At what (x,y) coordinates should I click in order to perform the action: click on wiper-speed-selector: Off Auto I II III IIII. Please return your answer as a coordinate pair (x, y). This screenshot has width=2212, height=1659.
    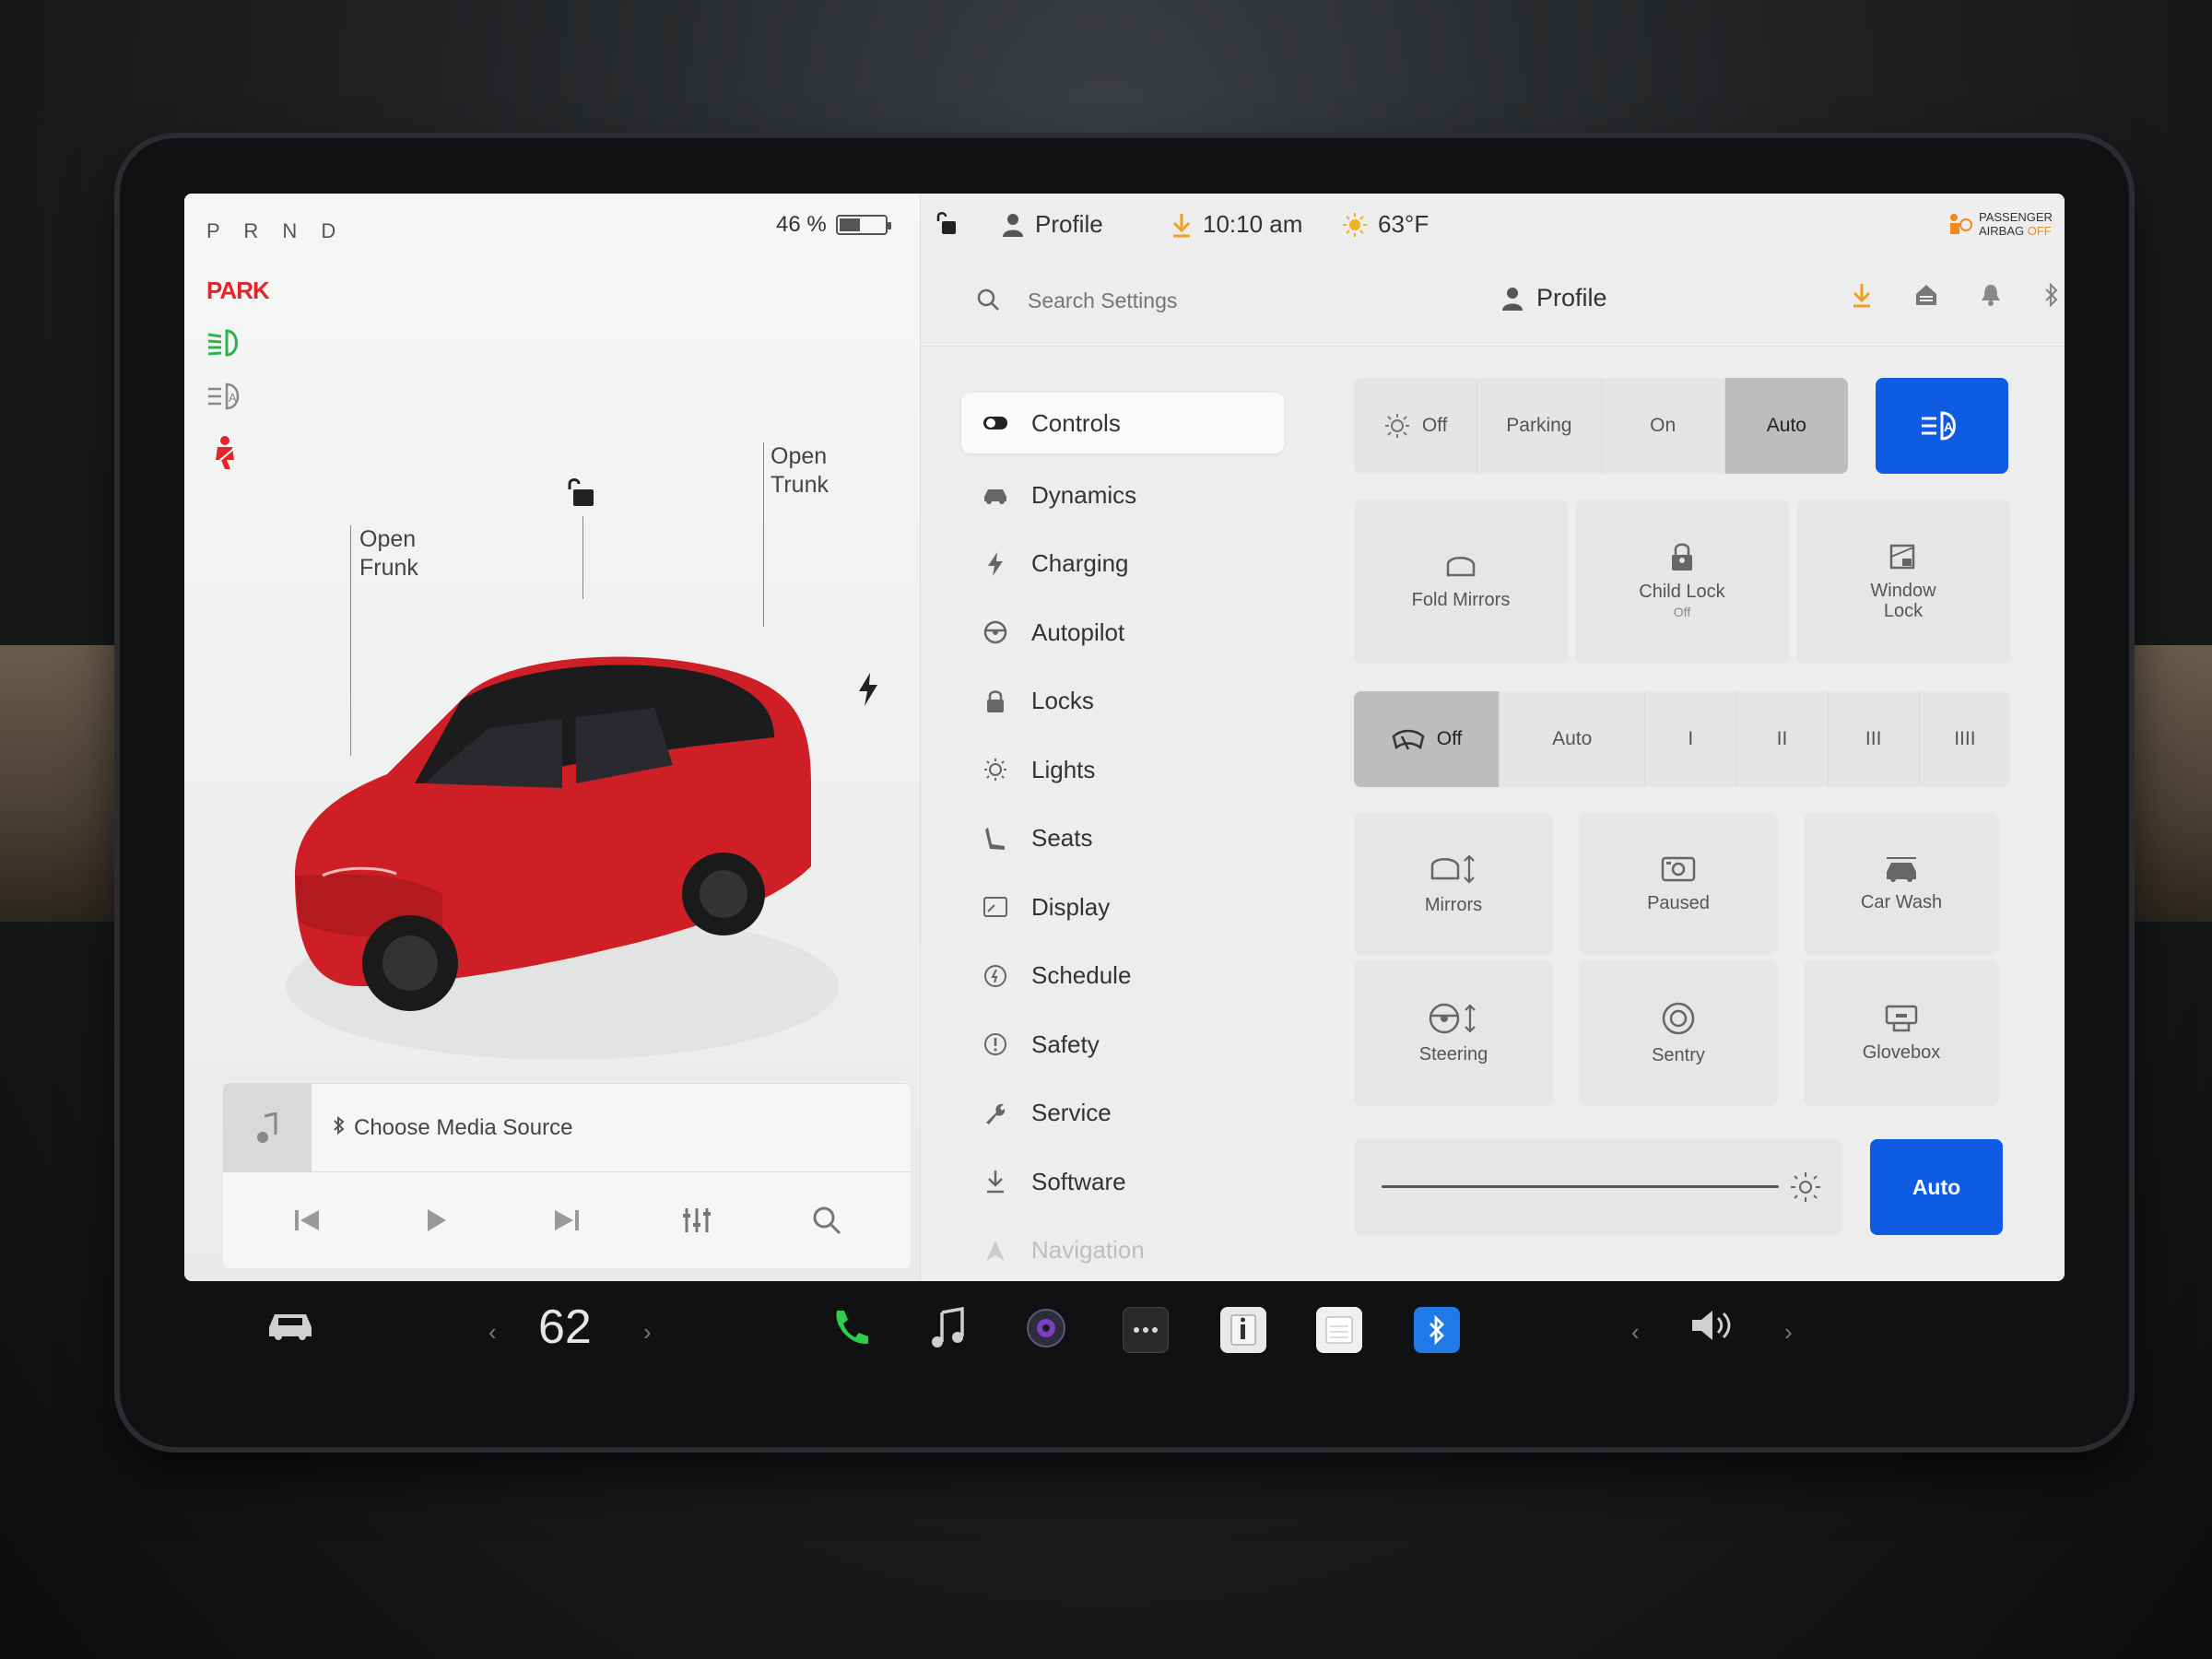
    Looking at the image, I should click on (1682, 739).